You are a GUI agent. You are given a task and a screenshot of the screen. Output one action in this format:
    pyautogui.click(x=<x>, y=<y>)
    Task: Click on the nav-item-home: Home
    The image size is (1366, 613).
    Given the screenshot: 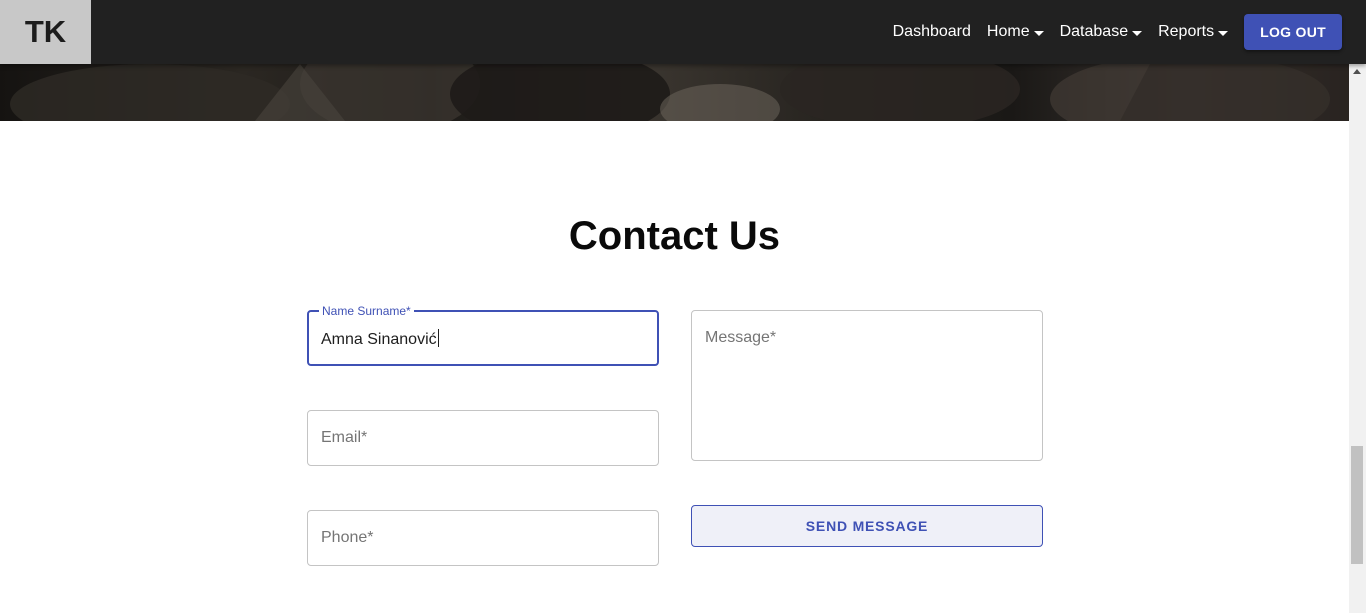 What is the action you would take?
    pyautogui.click(x=1015, y=32)
    